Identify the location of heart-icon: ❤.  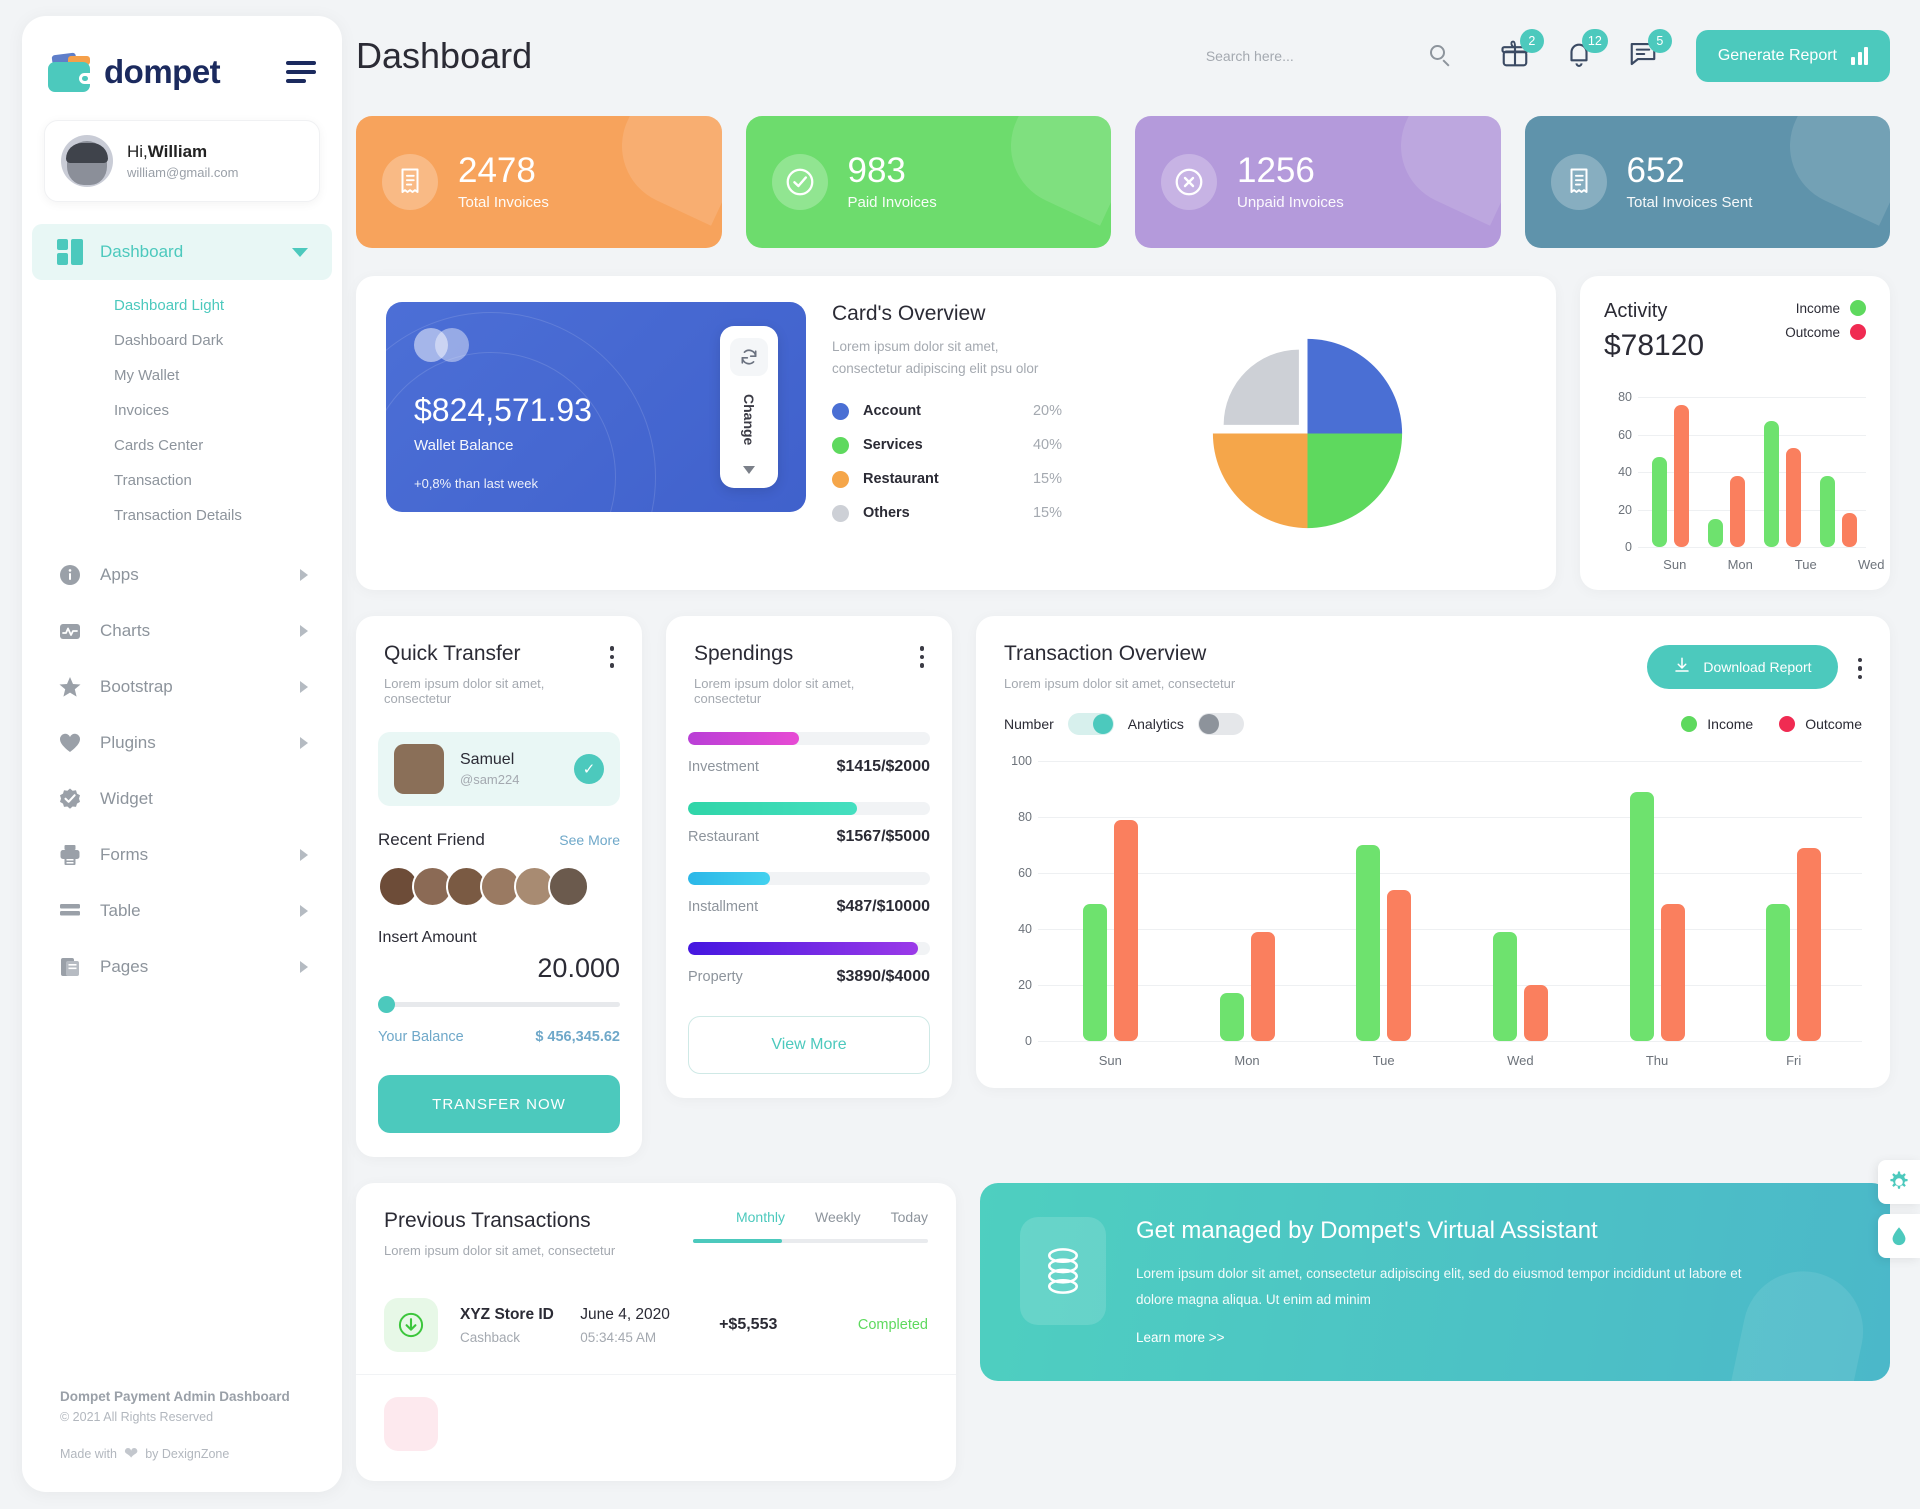
(131, 1453).